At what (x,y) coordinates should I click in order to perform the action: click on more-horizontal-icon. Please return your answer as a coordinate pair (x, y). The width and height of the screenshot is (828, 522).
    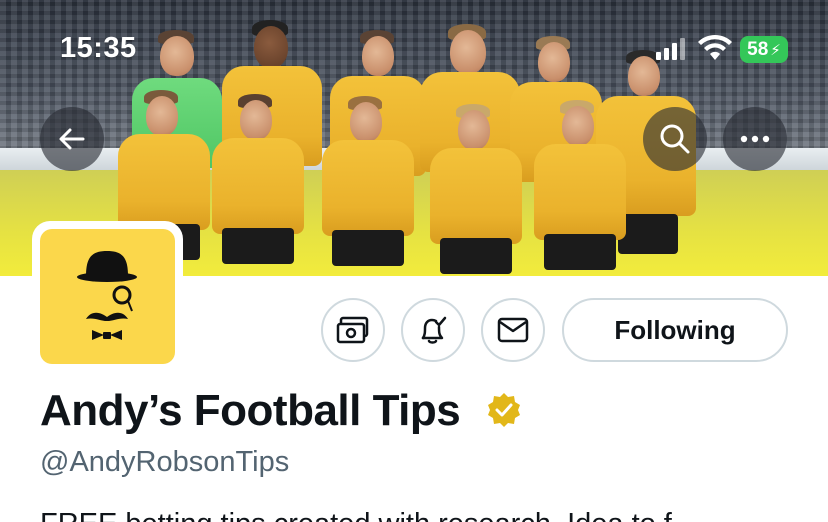
    Looking at the image, I should click on (755, 139).